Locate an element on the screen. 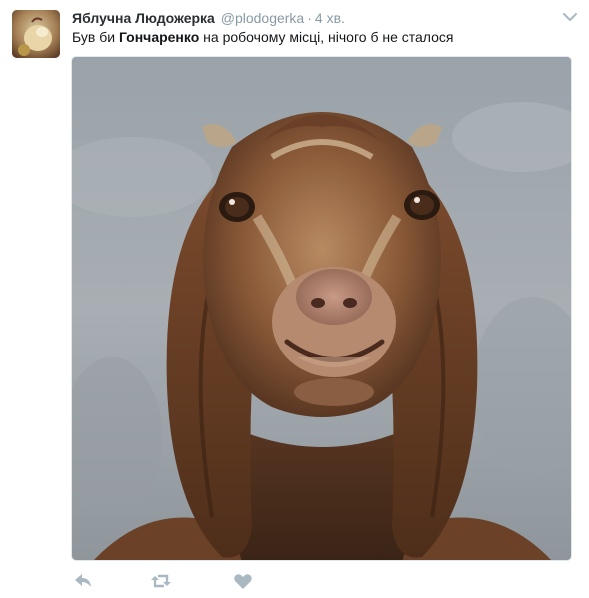 This screenshot has width=589, height=598. reply-icon is located at coordinates (83, 581).